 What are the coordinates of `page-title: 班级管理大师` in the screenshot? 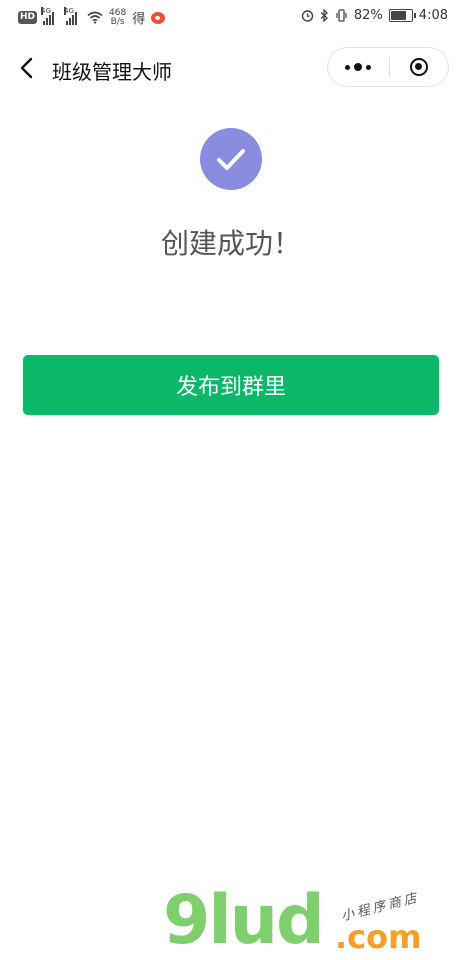 It's located at (112, 72).